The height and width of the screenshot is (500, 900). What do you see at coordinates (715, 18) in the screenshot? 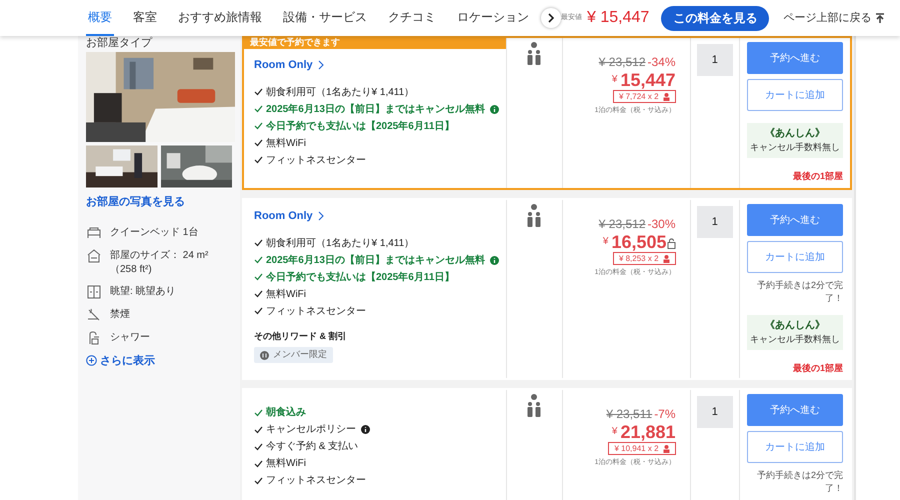
I see `see-rate-button: この料金を見る` at bounding box center [715, 18].